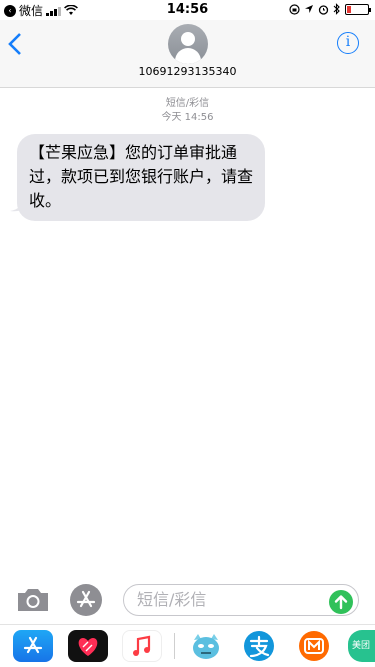  I want to click on incoming-message-bubble: 【芒果应急】您的订单审批通过，款项已到您银行账户，请查收。, so click(141, 177).